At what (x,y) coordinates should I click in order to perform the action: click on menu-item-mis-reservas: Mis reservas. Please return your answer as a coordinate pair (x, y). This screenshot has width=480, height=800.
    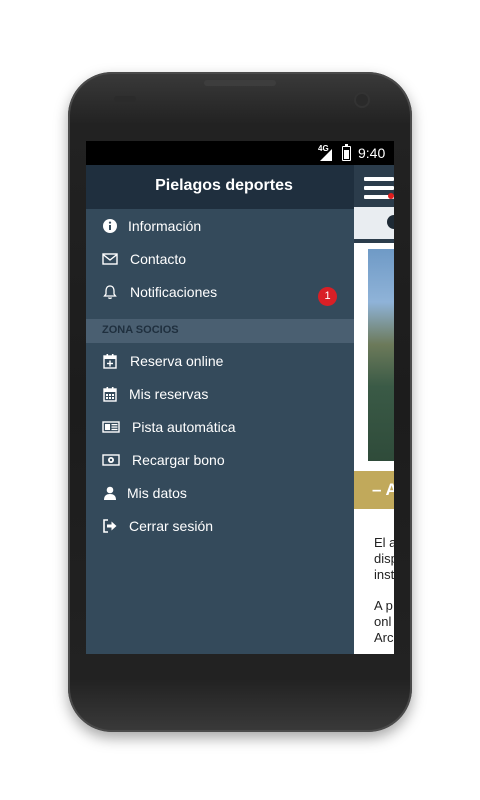
    Looking at the image, I should click on (220, 394).